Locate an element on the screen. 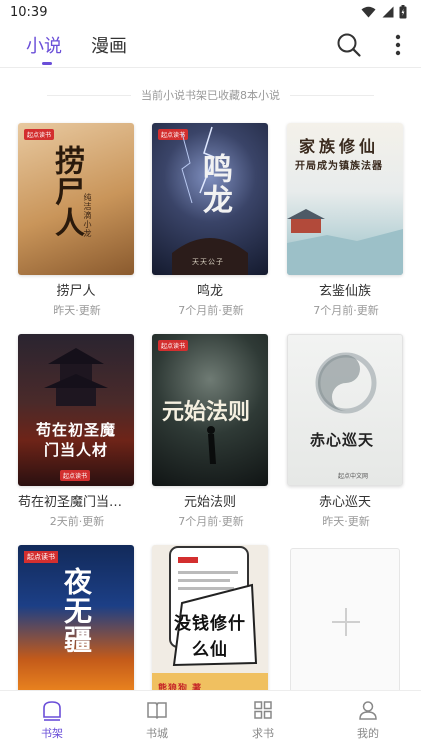 Image resolution: width=421 pixels, height=748 pixels. nav-label: 我的 is located at coordinates (368, 733).